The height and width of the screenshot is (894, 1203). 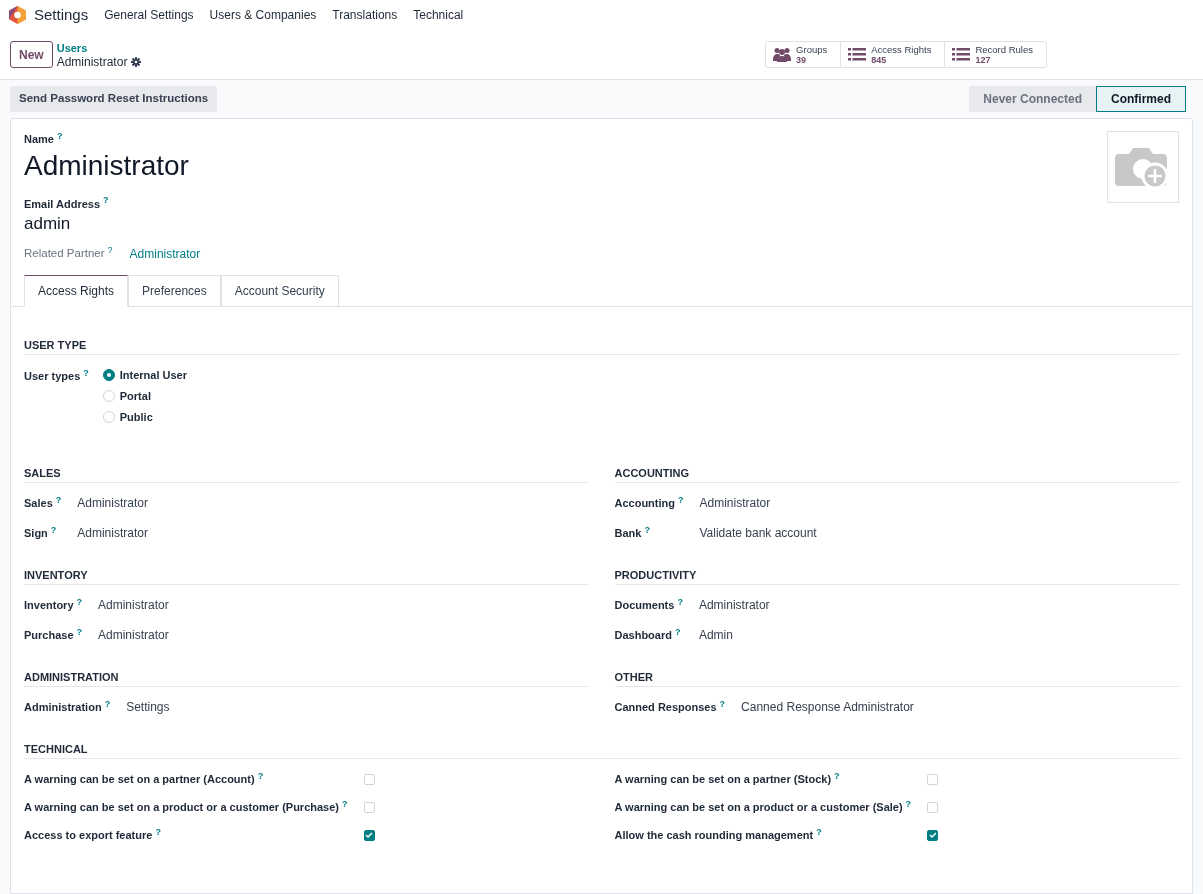 I want to click on field-value: Admin, so click(x=938, y=635).